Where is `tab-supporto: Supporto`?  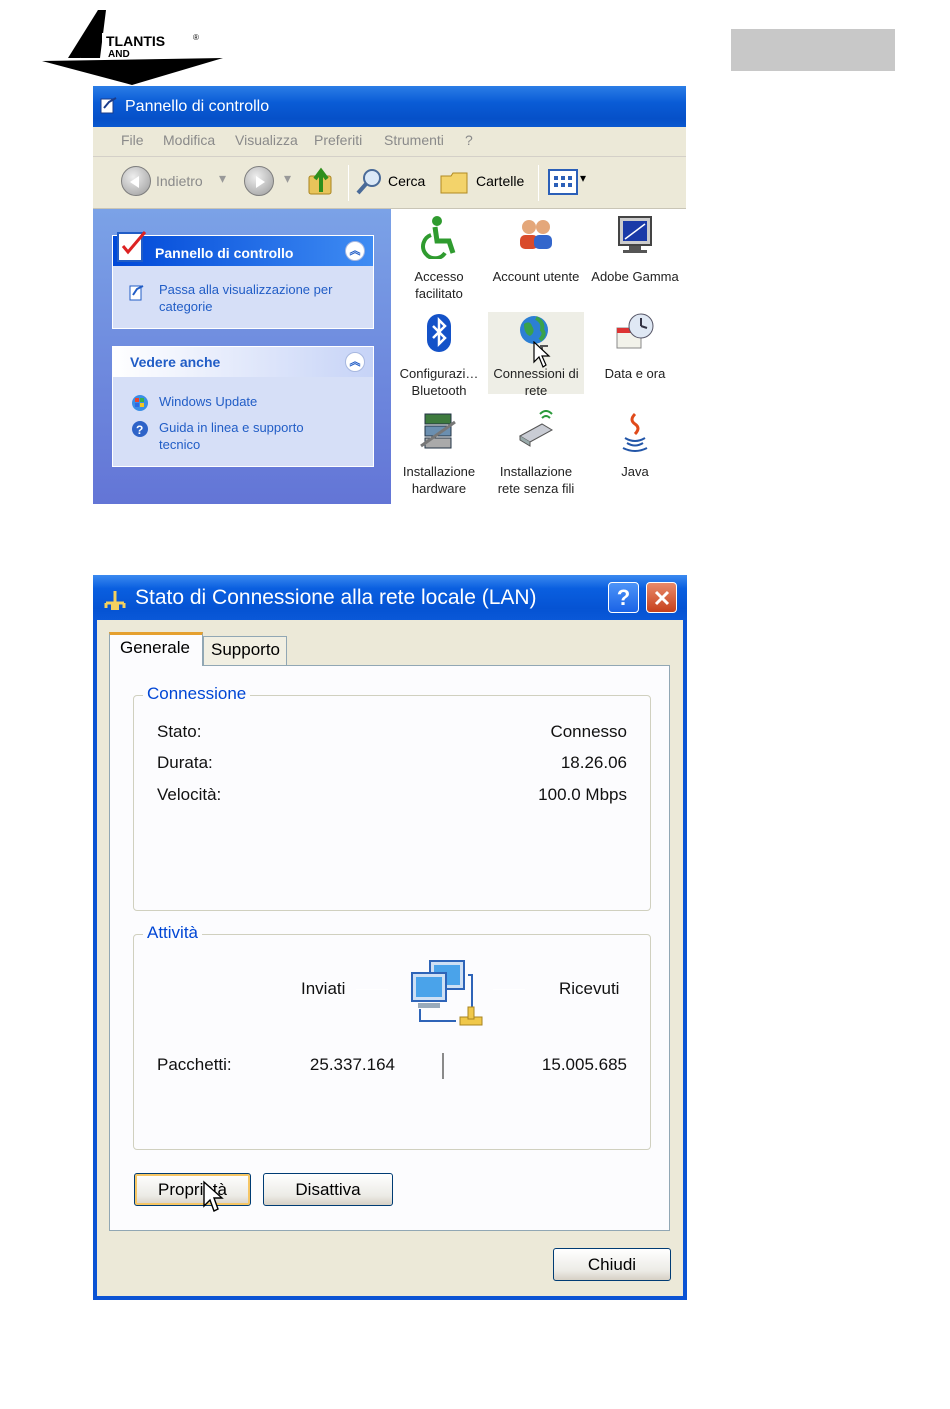 tab-supporto: Supporto is located at coordinates (245, 651).